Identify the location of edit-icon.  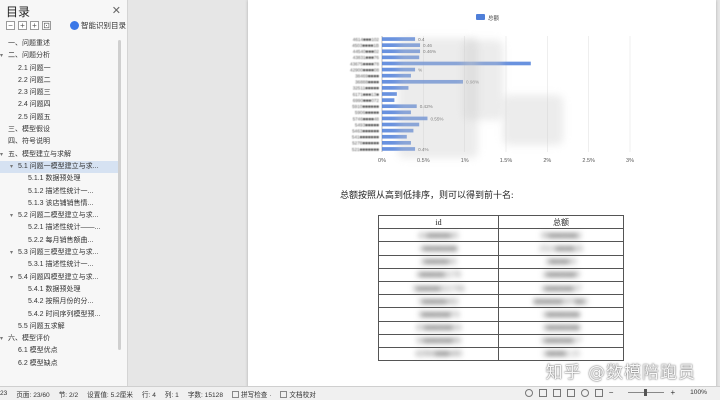
(598, 392).